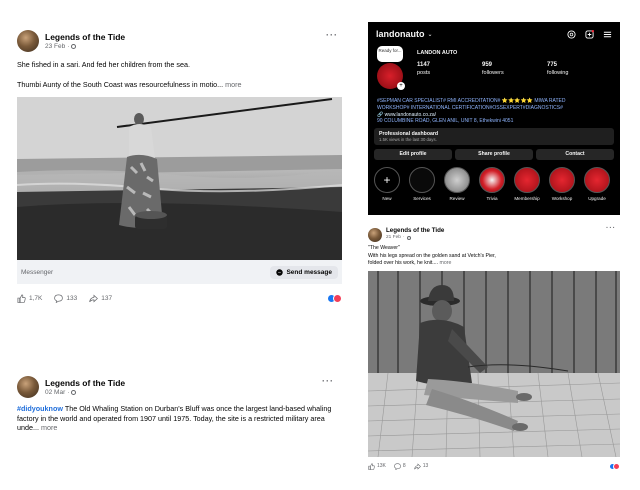 The image size is (640, 490). I want to click on highlight-label: New, so click(387, 198).